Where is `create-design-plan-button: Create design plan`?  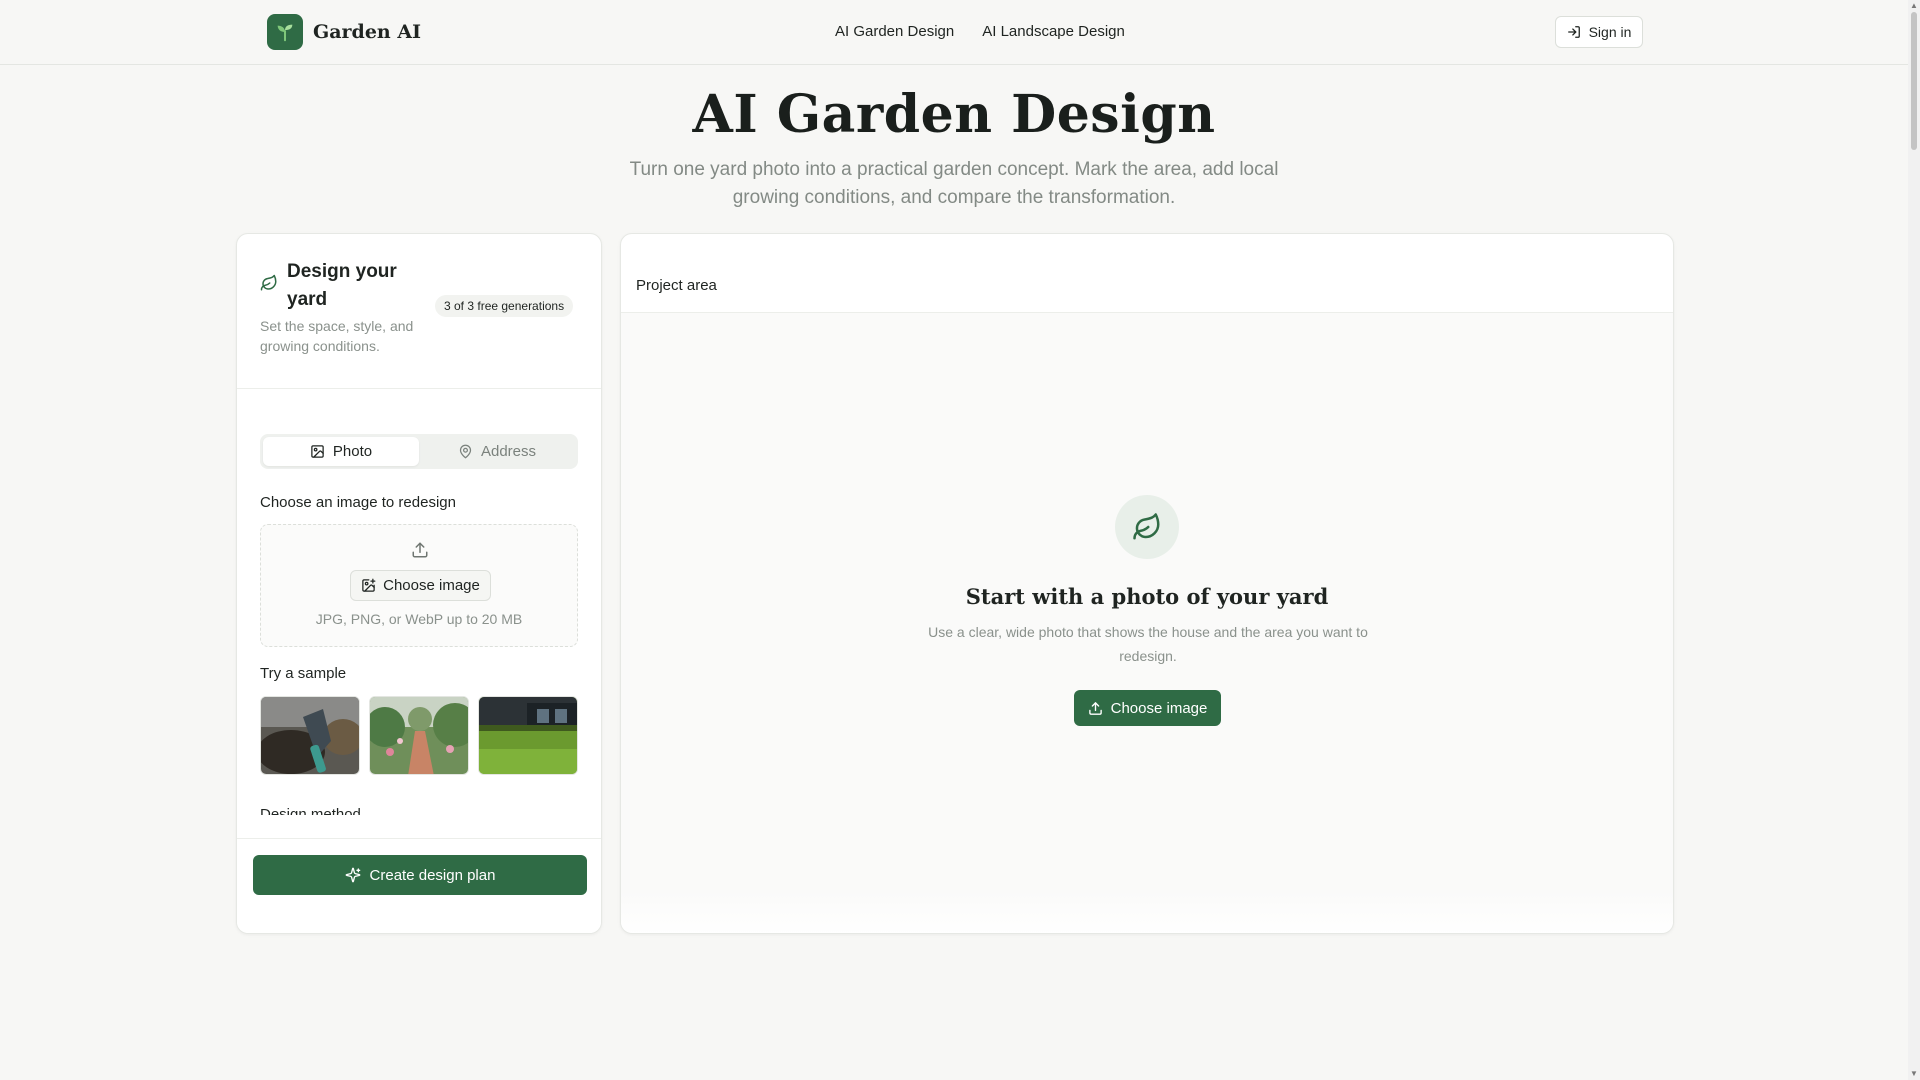 create-design-plan-button: Create design plan is located at coordinates (420, 875).